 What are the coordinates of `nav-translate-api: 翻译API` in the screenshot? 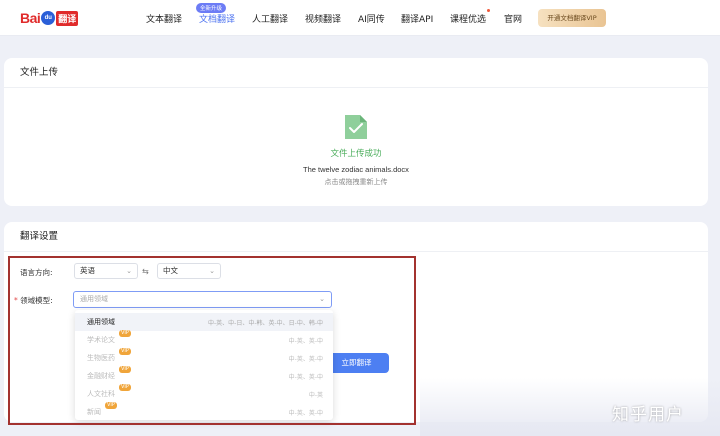 It's located at (417, 18).